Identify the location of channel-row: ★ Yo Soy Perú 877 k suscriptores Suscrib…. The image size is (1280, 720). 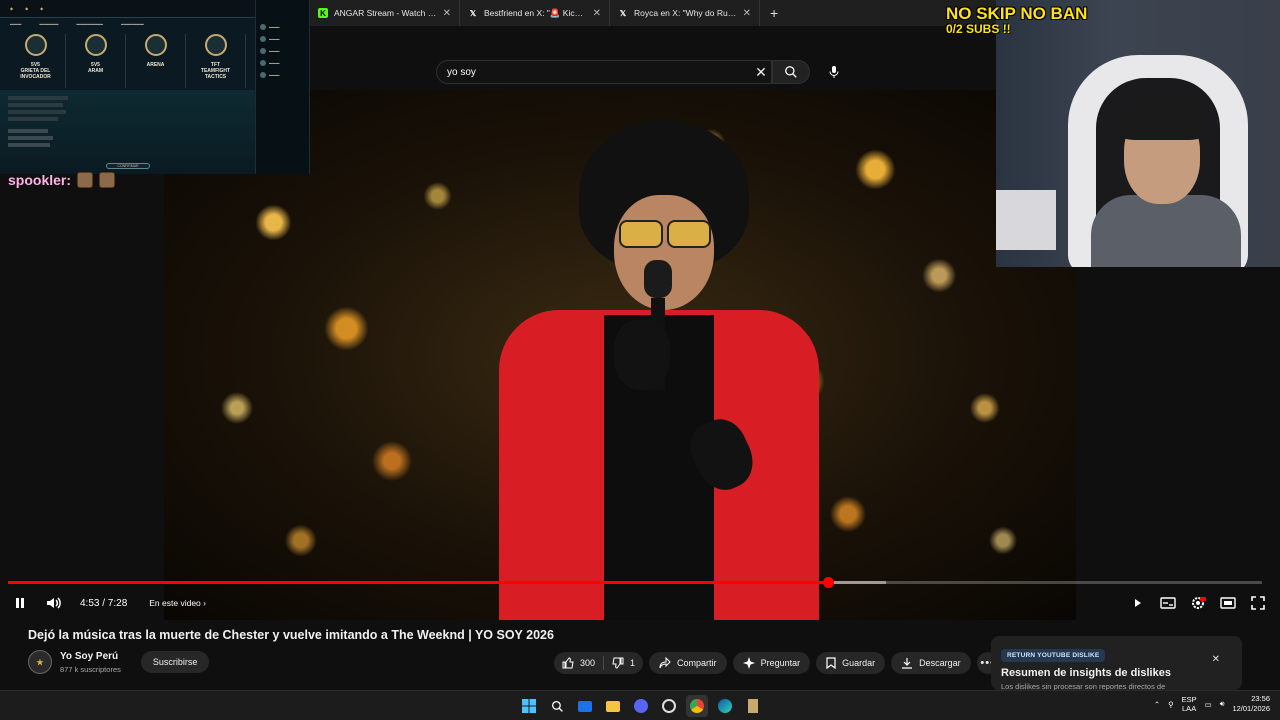
(119, 662).